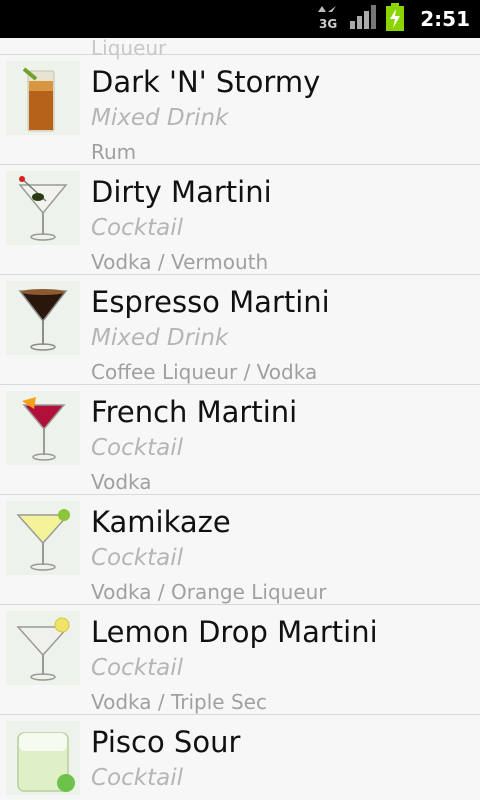 The image size is (480, 800). What do you see at coordinates (43, 648) in the screenshot?
I see `lemon-drop-icon` at bounding box center [43, 648].